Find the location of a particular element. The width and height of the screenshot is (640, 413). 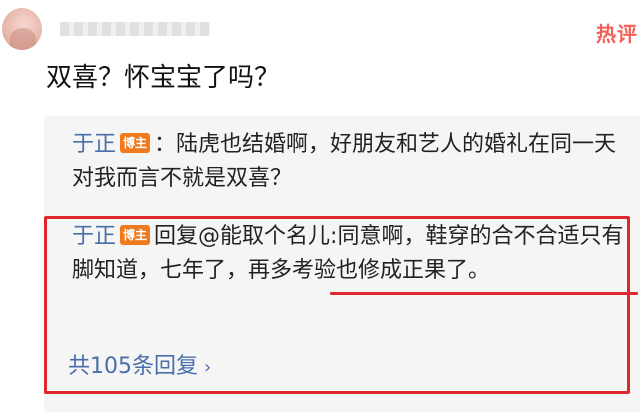

blogger-badge: 博主 is located at coordinates (135, 143).